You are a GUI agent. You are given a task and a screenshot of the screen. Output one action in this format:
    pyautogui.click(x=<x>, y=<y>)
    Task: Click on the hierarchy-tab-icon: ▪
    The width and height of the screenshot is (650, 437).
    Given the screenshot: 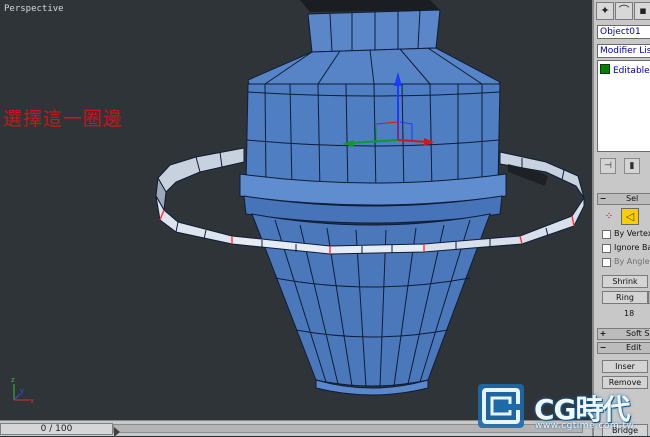 What is the action you would take?
    pyautogui.click(x=642, y=11)
    